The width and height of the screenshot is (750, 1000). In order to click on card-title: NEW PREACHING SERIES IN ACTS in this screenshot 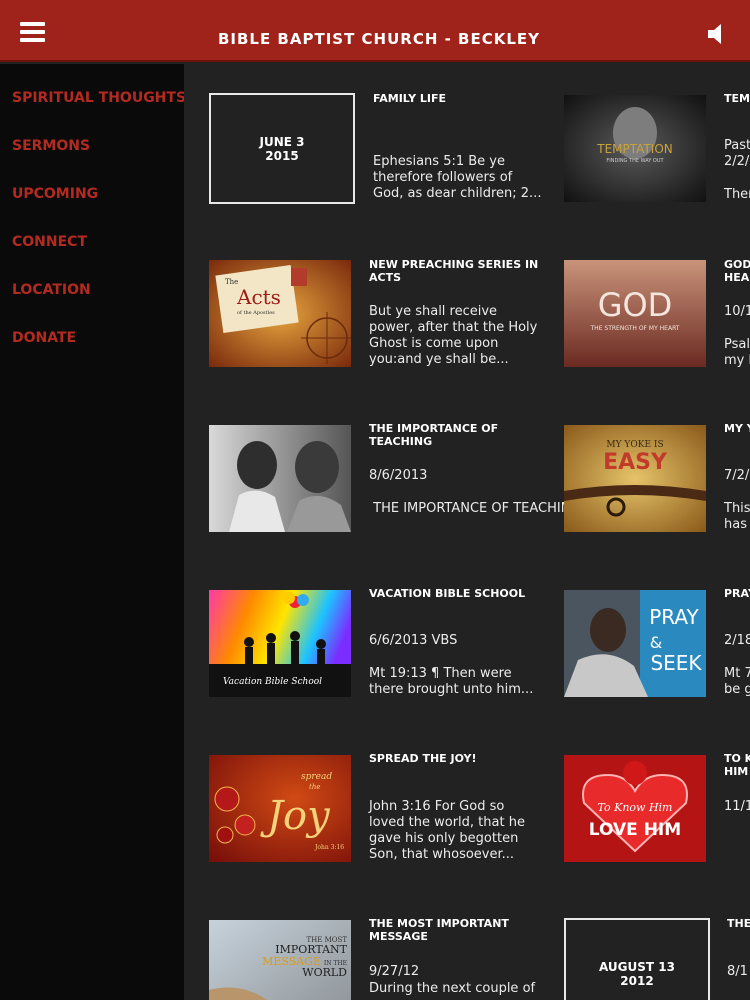, I will do `click(454, 271)`.